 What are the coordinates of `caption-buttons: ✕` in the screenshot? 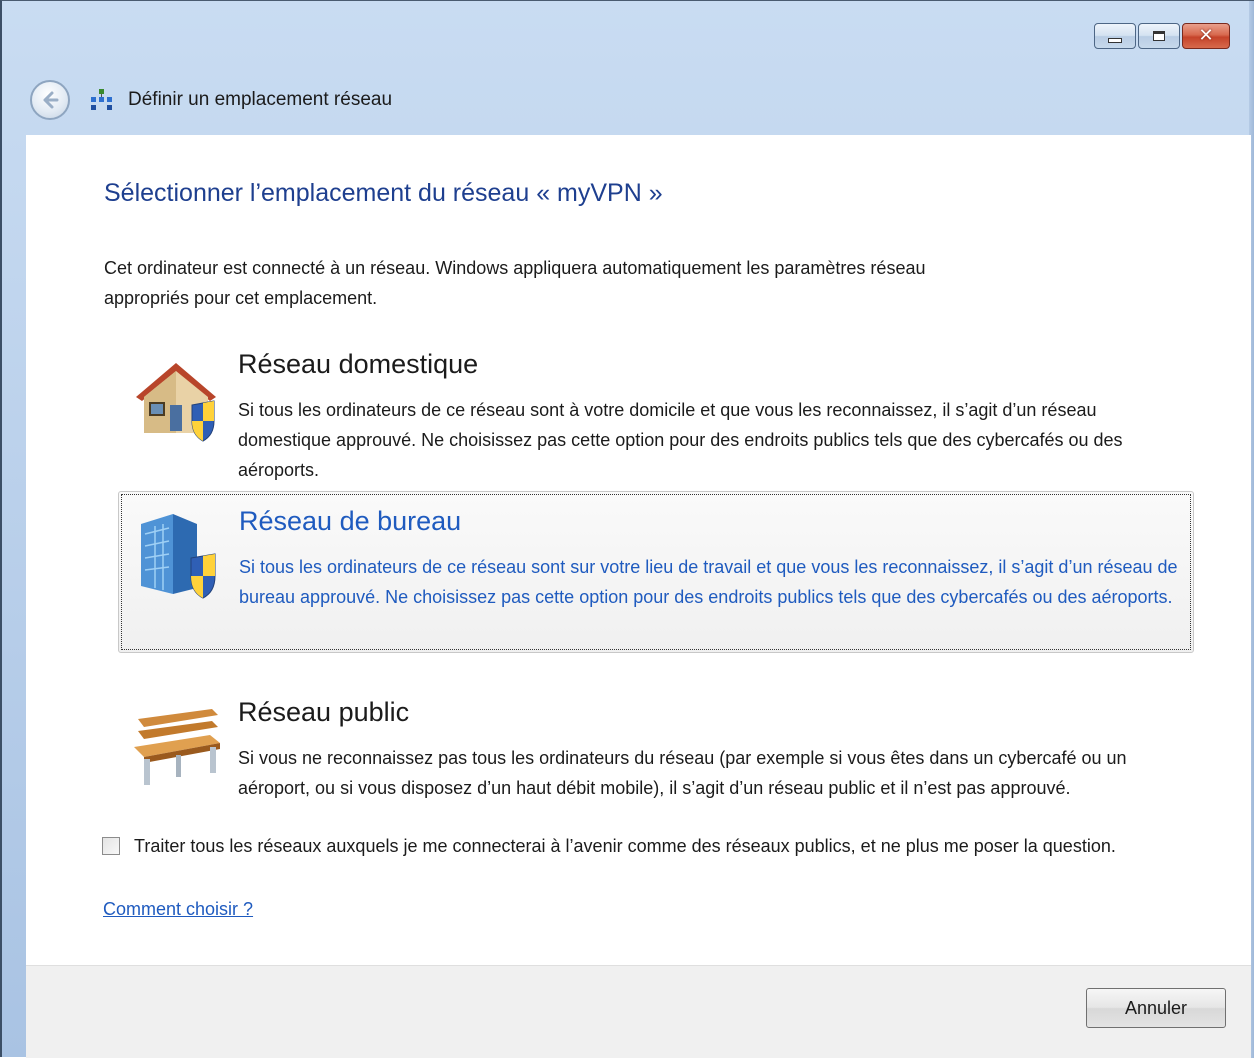 It's located at (1162, 37).